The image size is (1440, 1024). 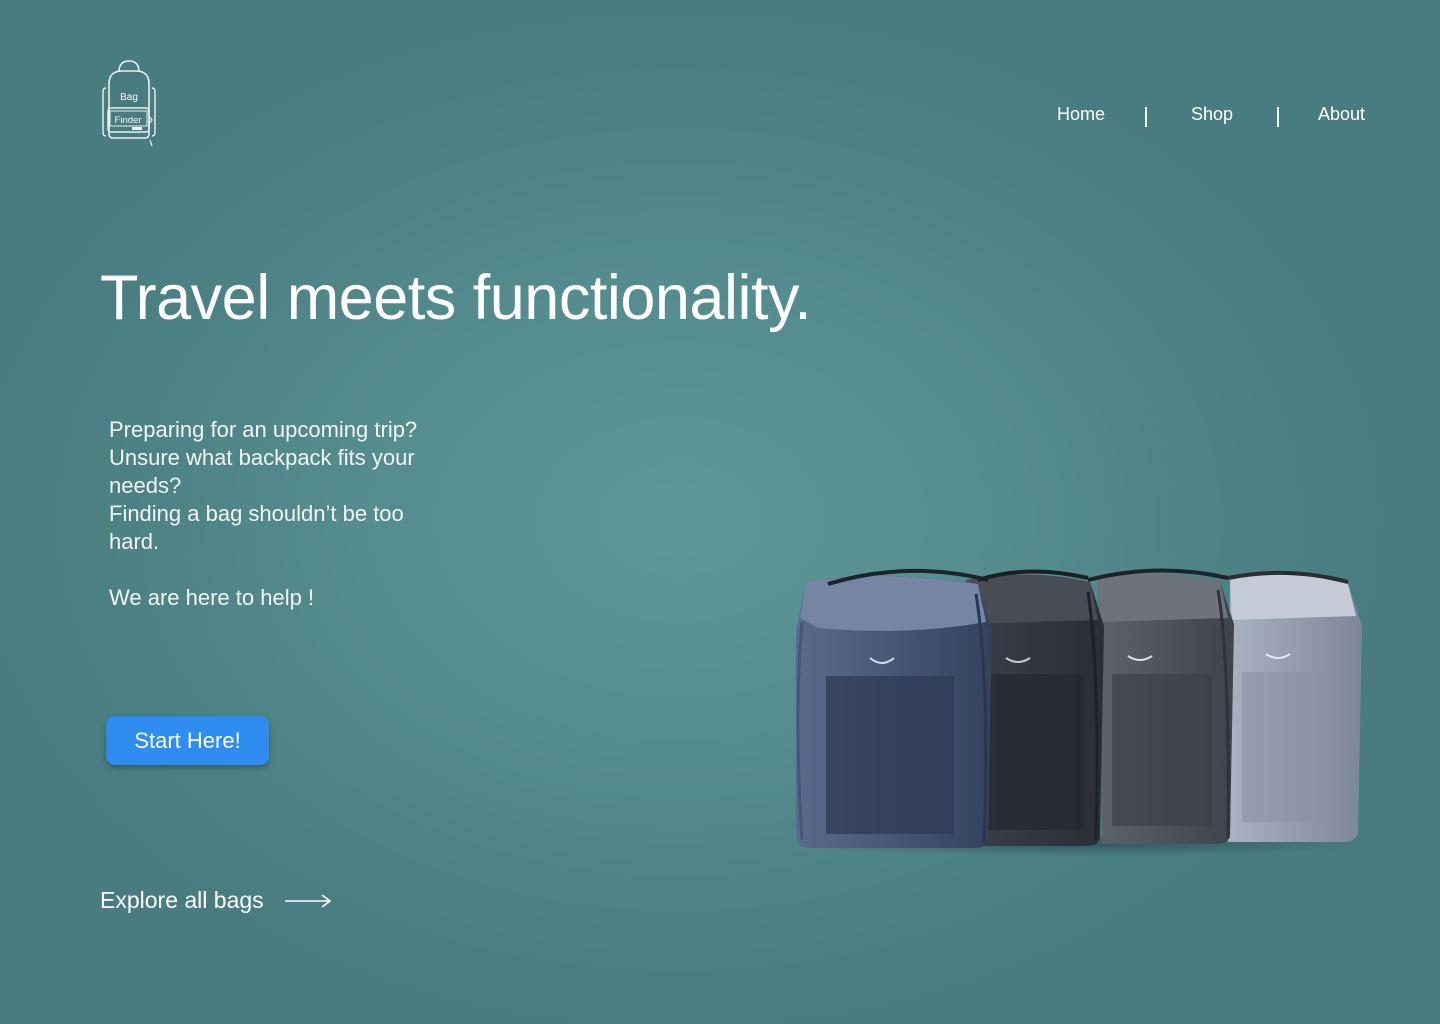 I want to click on arrow-right-icon, so click(x=307, y=900).